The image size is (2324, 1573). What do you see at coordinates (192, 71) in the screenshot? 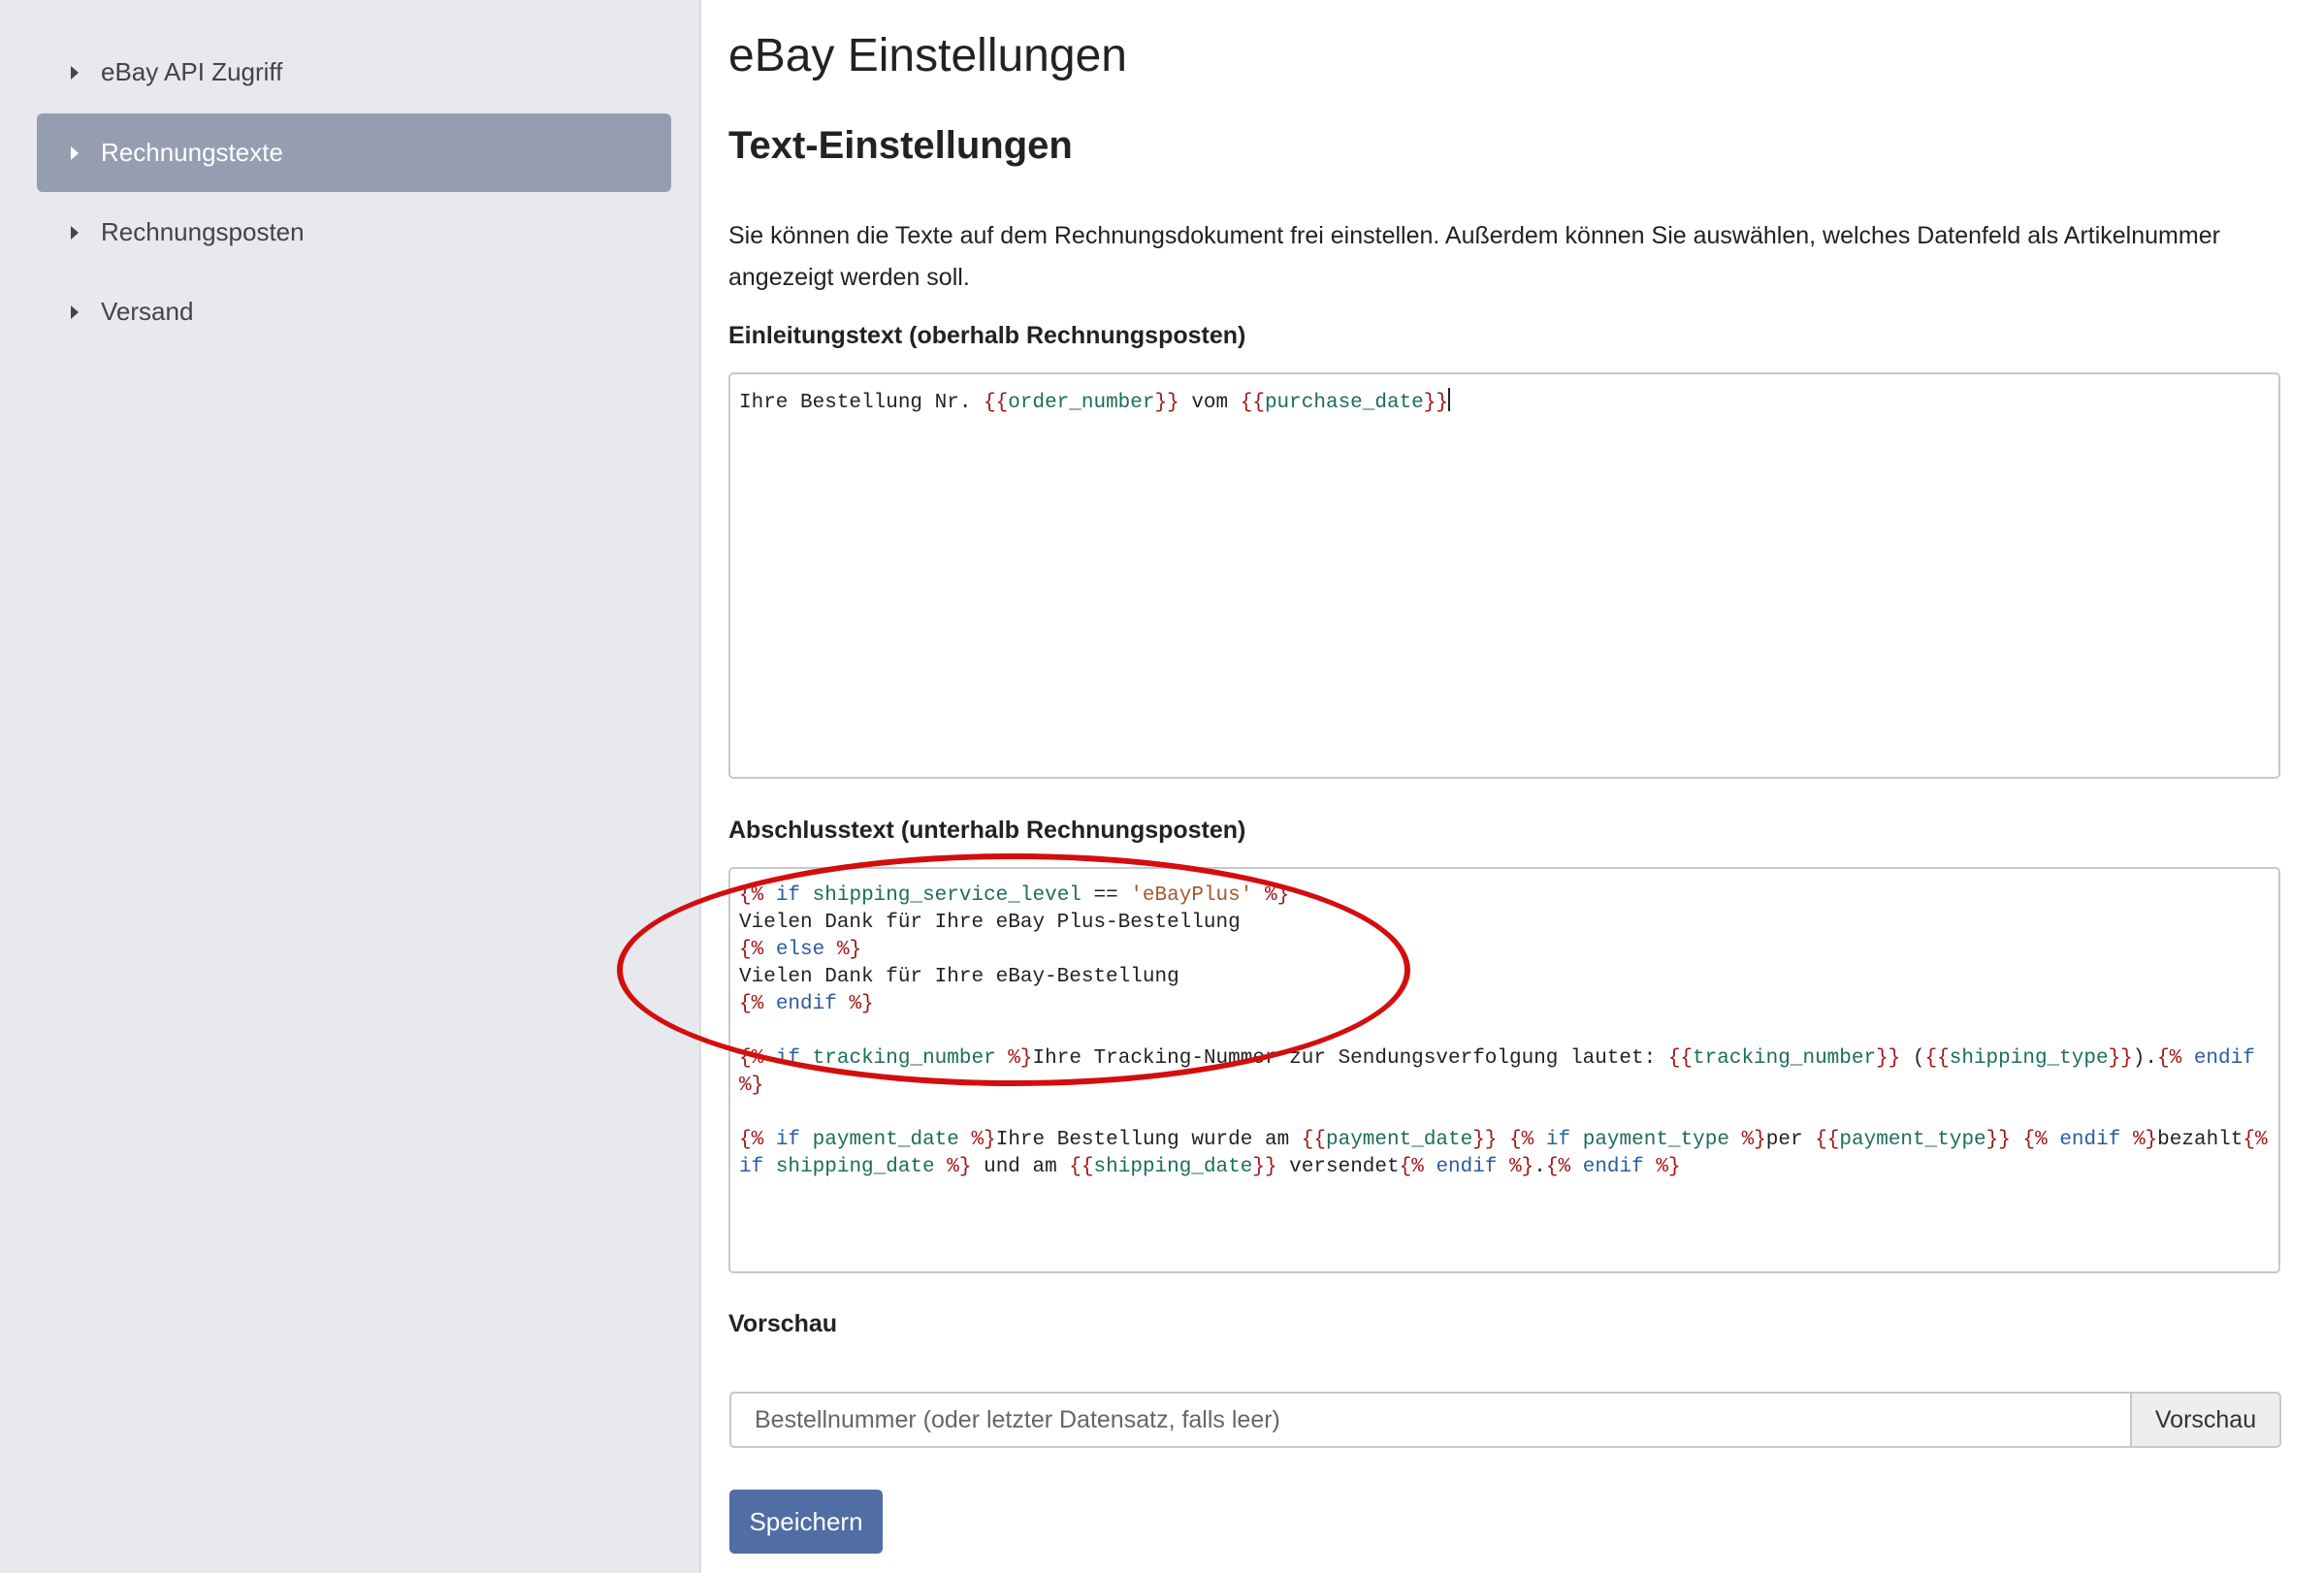
I see `sidebar-item-label: eBay API Zugriff` at bounding box center [192, 71].